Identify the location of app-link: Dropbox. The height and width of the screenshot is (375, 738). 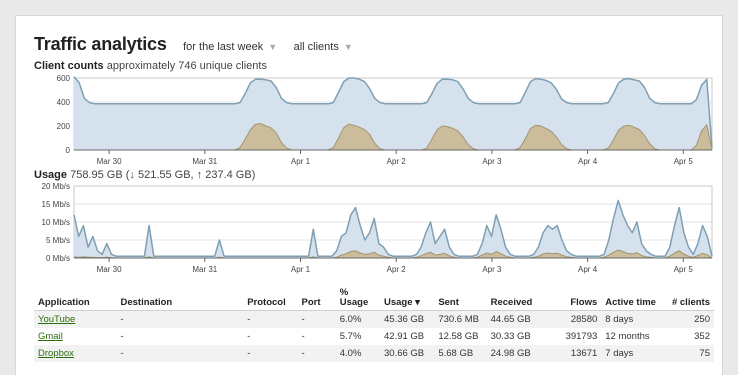
(56, 353).